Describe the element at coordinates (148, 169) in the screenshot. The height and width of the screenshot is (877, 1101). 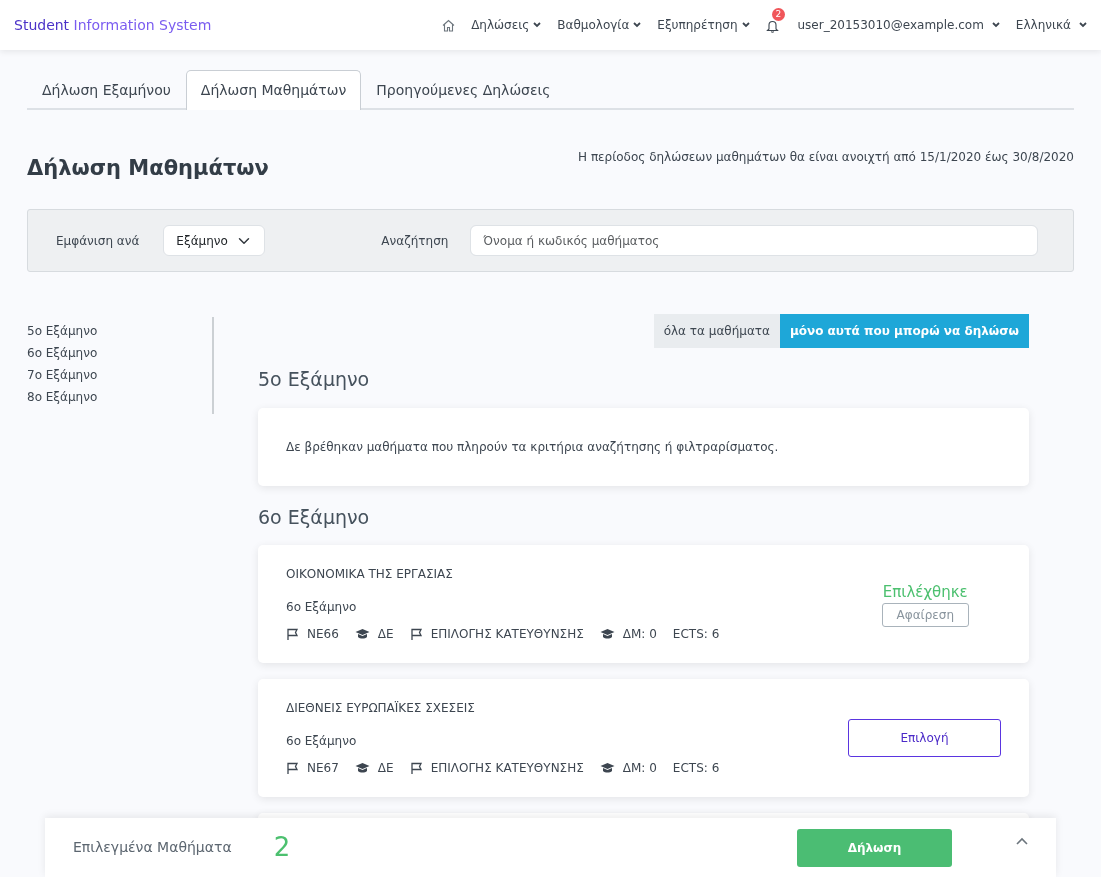
I see `page-title: Δήλωση Μαθημάτων` at that location.